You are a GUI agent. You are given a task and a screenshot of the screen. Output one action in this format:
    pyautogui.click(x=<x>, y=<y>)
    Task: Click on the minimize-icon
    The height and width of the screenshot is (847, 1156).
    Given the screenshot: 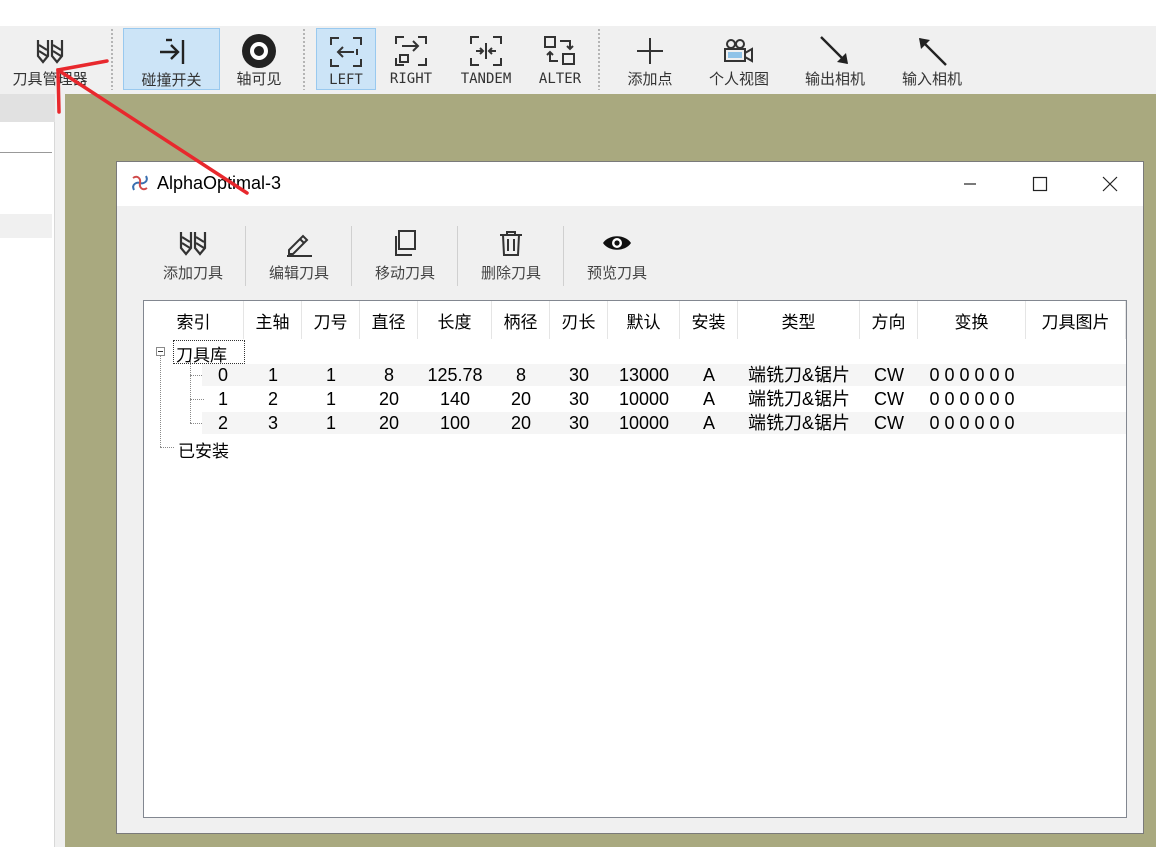 What is the action you would take?
    pyautogui.click(x=970, y=184)
    